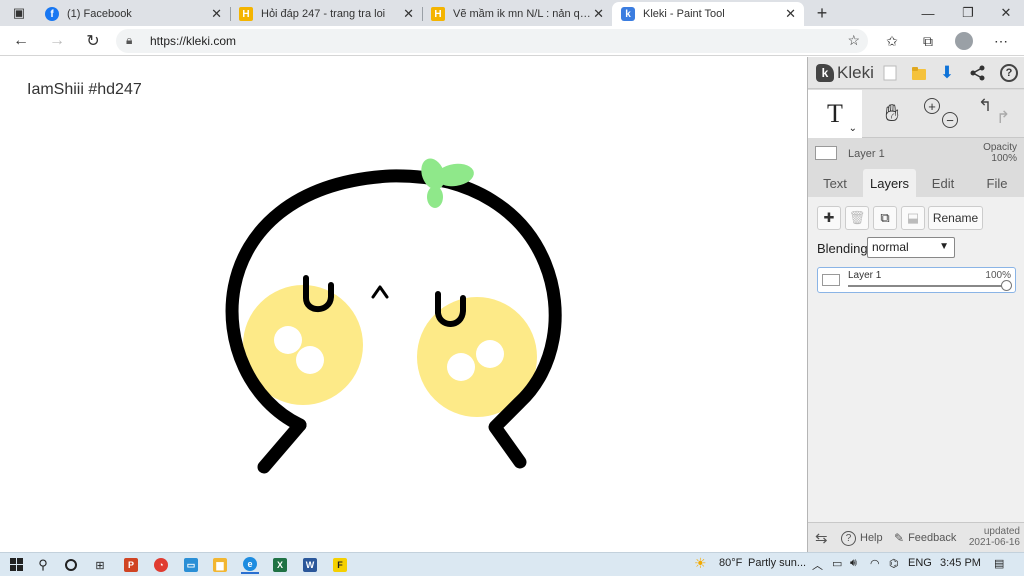  I want to click on weather-temp: 80°F, so click(730, 563).